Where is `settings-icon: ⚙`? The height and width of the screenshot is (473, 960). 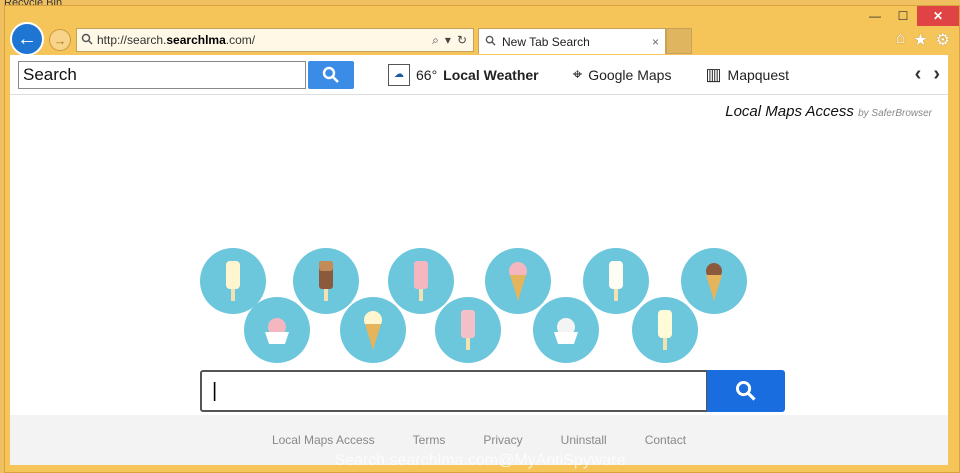
settings-icon: ⚙ is located at coordinates (943, 40).